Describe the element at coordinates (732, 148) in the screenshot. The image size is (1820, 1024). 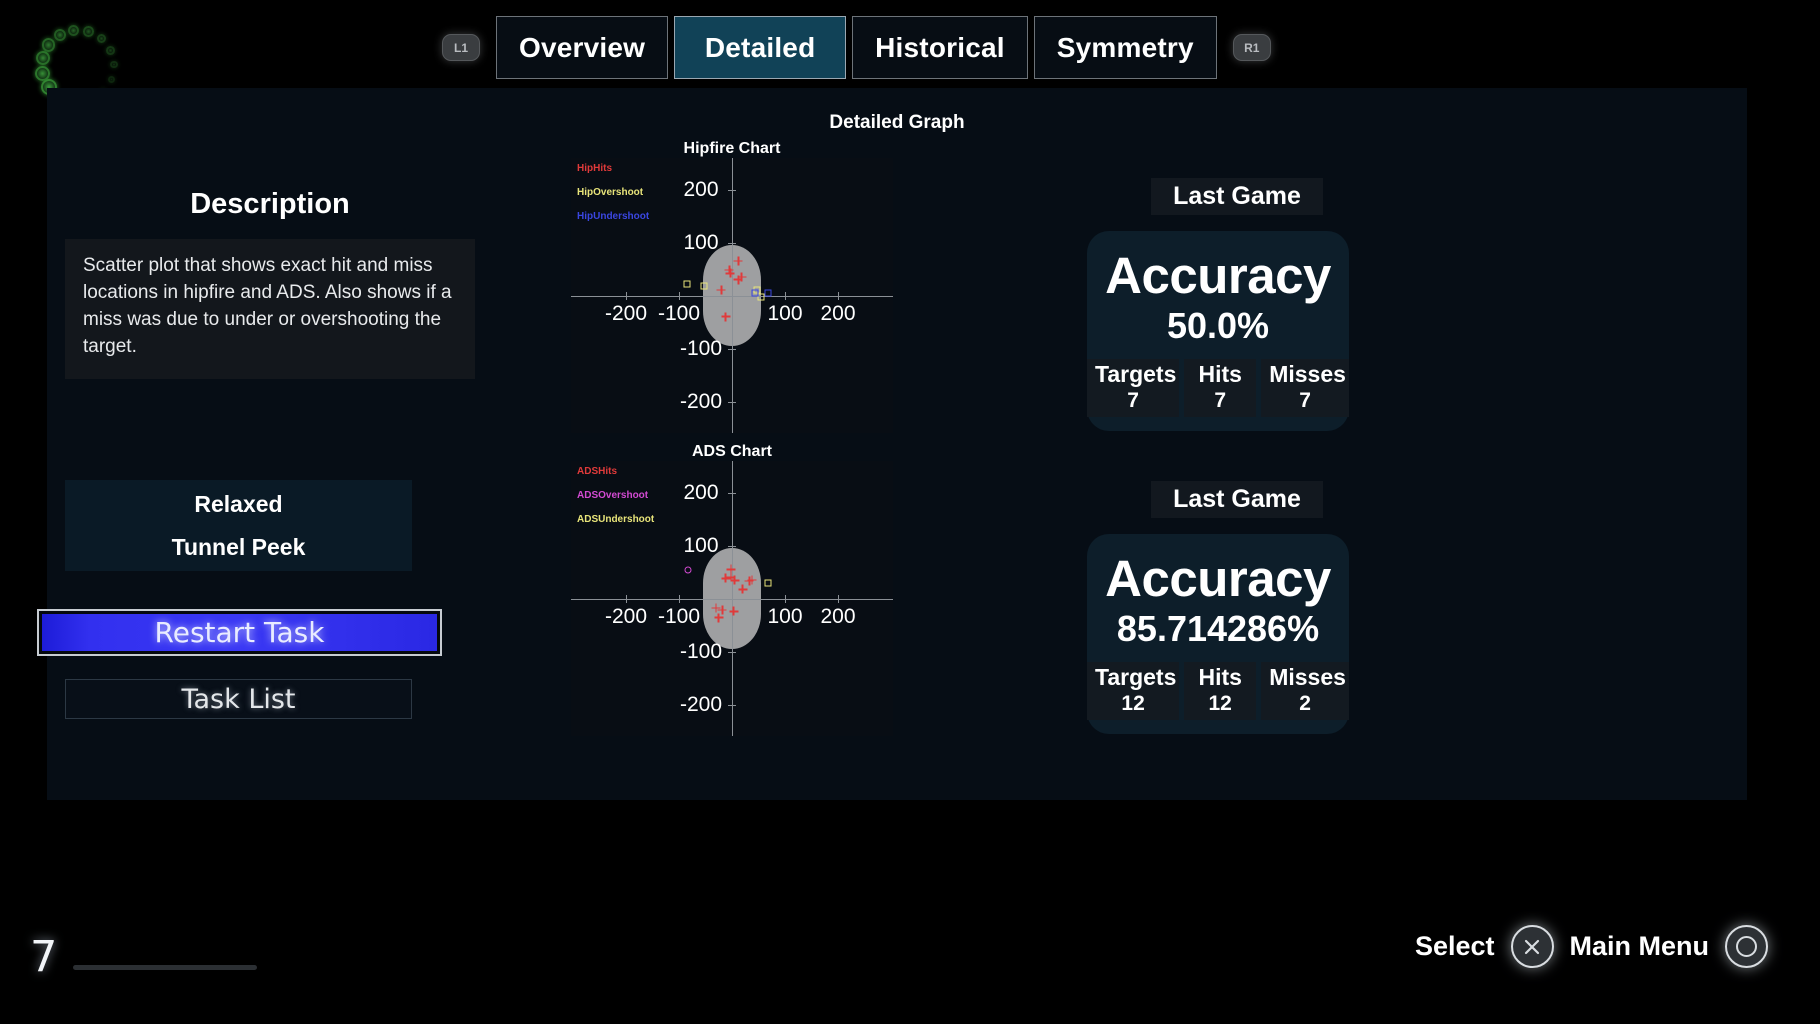
I see `hipfire-chart-title: Hipfire Chart` at that location.